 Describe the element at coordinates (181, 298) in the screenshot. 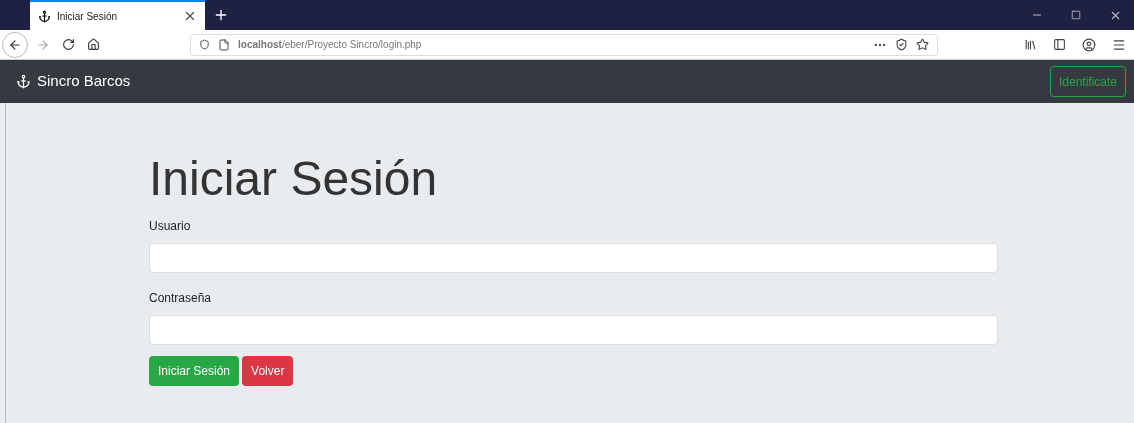

I see `field-label: Contraseña` at that location.